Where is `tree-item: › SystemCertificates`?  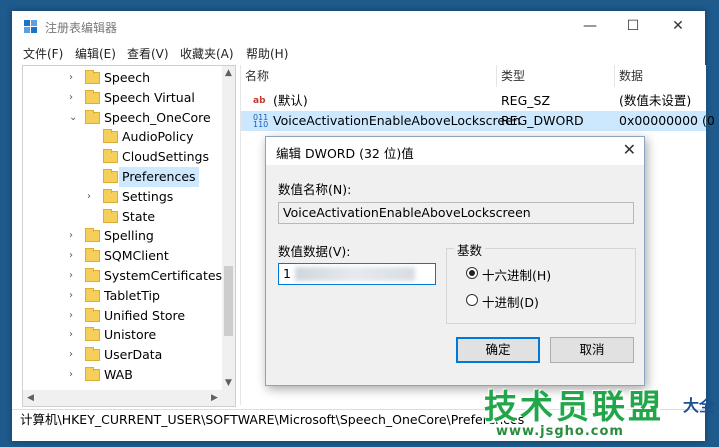 tree-item: › SystemCertificates is located at coordinates (122, 276).